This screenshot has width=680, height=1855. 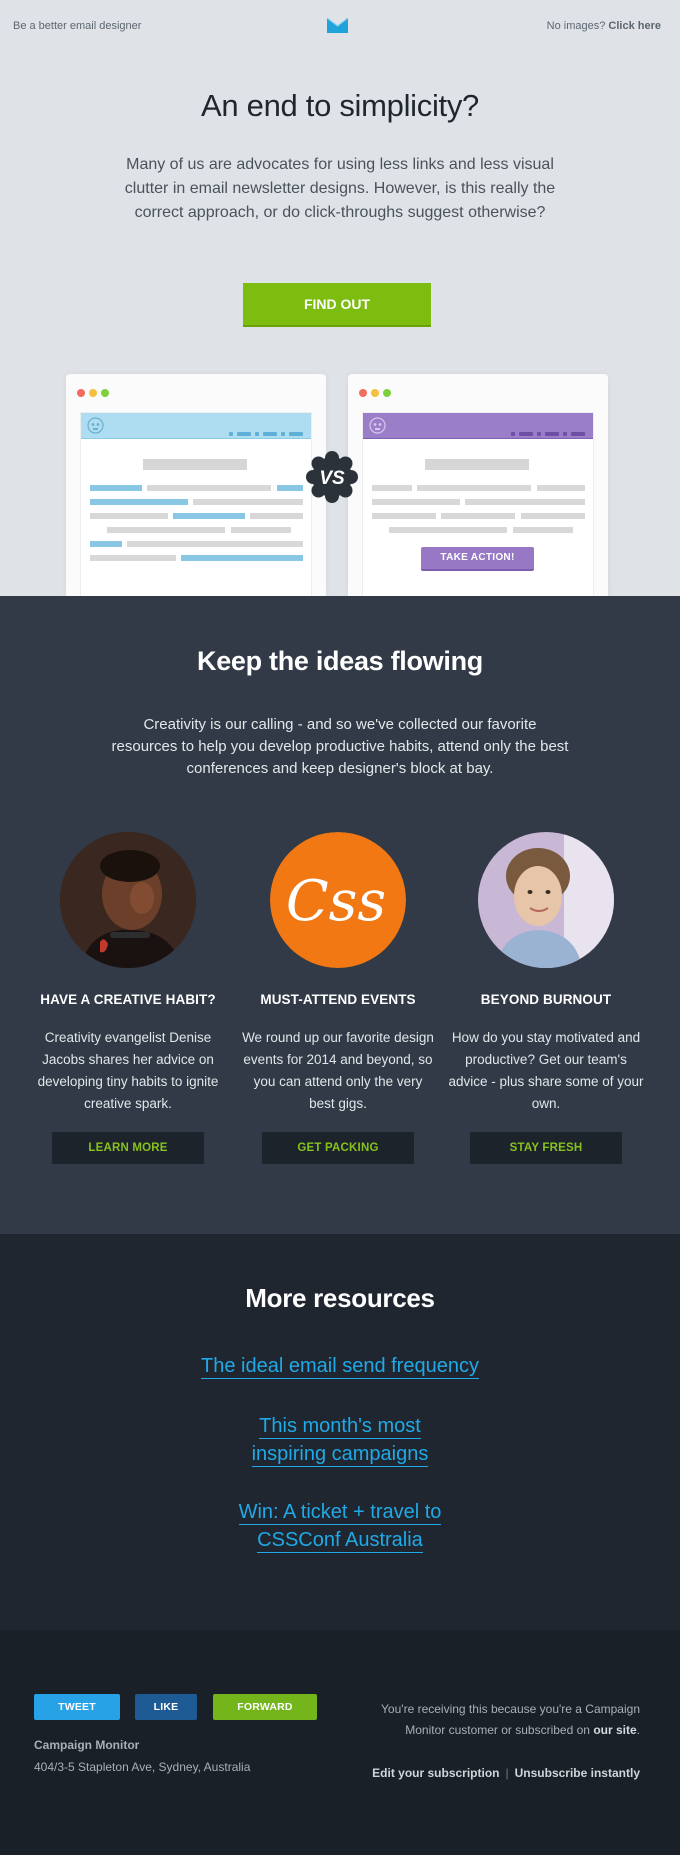 I want to click on comparison-mockup-right: TAKE ACTION!, so click(x=478, y=485).